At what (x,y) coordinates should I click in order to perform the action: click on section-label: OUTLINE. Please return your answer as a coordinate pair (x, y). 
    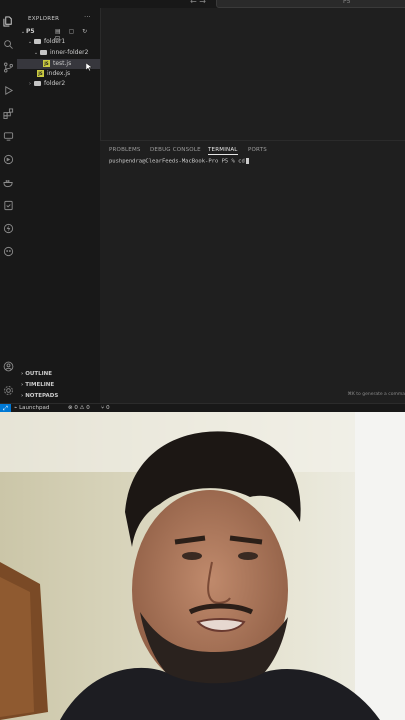
    Looking at the image, I should click on (38, 374).